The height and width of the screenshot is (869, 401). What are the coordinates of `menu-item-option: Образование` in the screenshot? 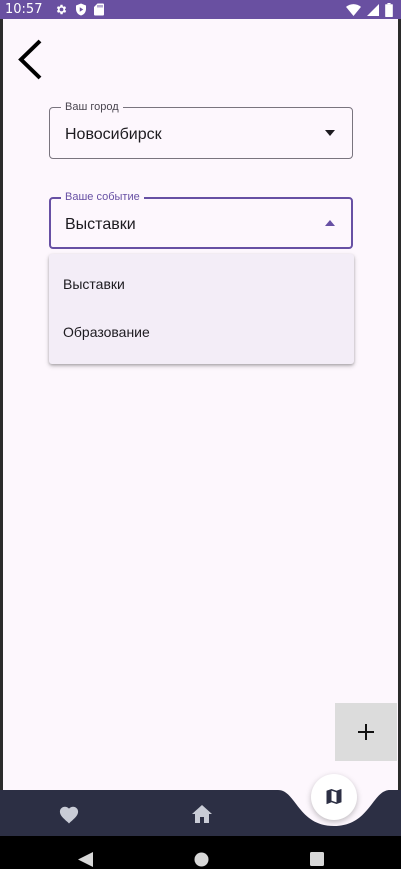 It's located at (201, 332).